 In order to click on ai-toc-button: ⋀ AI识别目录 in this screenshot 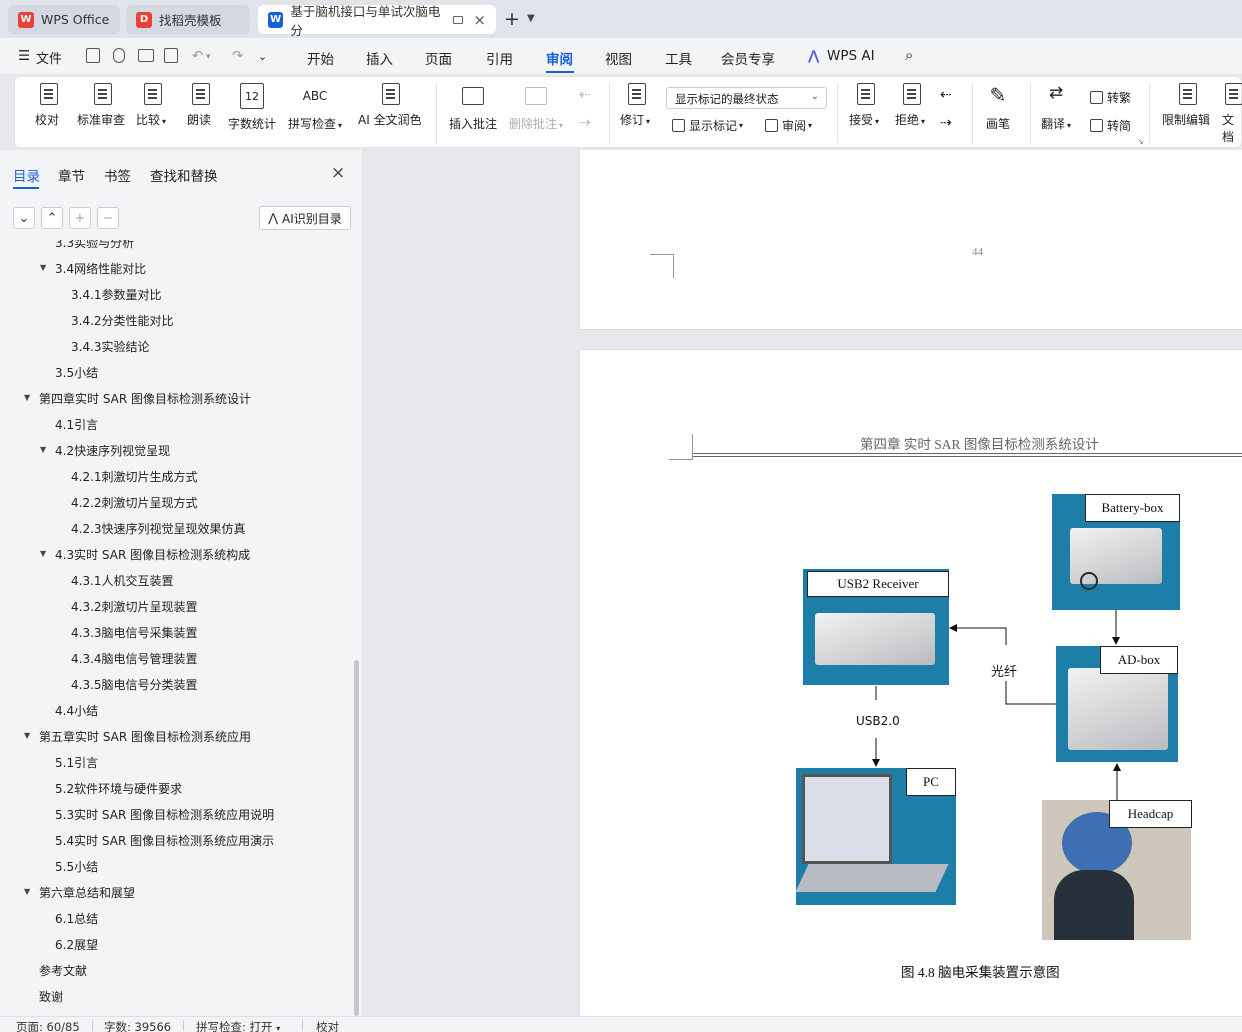, I will do `click(305, 218)`.